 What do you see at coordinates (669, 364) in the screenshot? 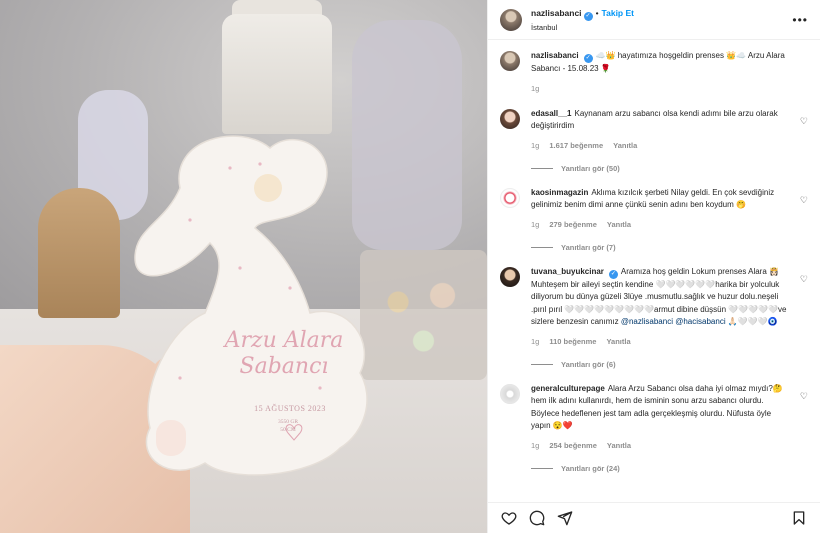
I see `view-replies-button: Yanıtları gör (6)` at bounding box center [669, 364].